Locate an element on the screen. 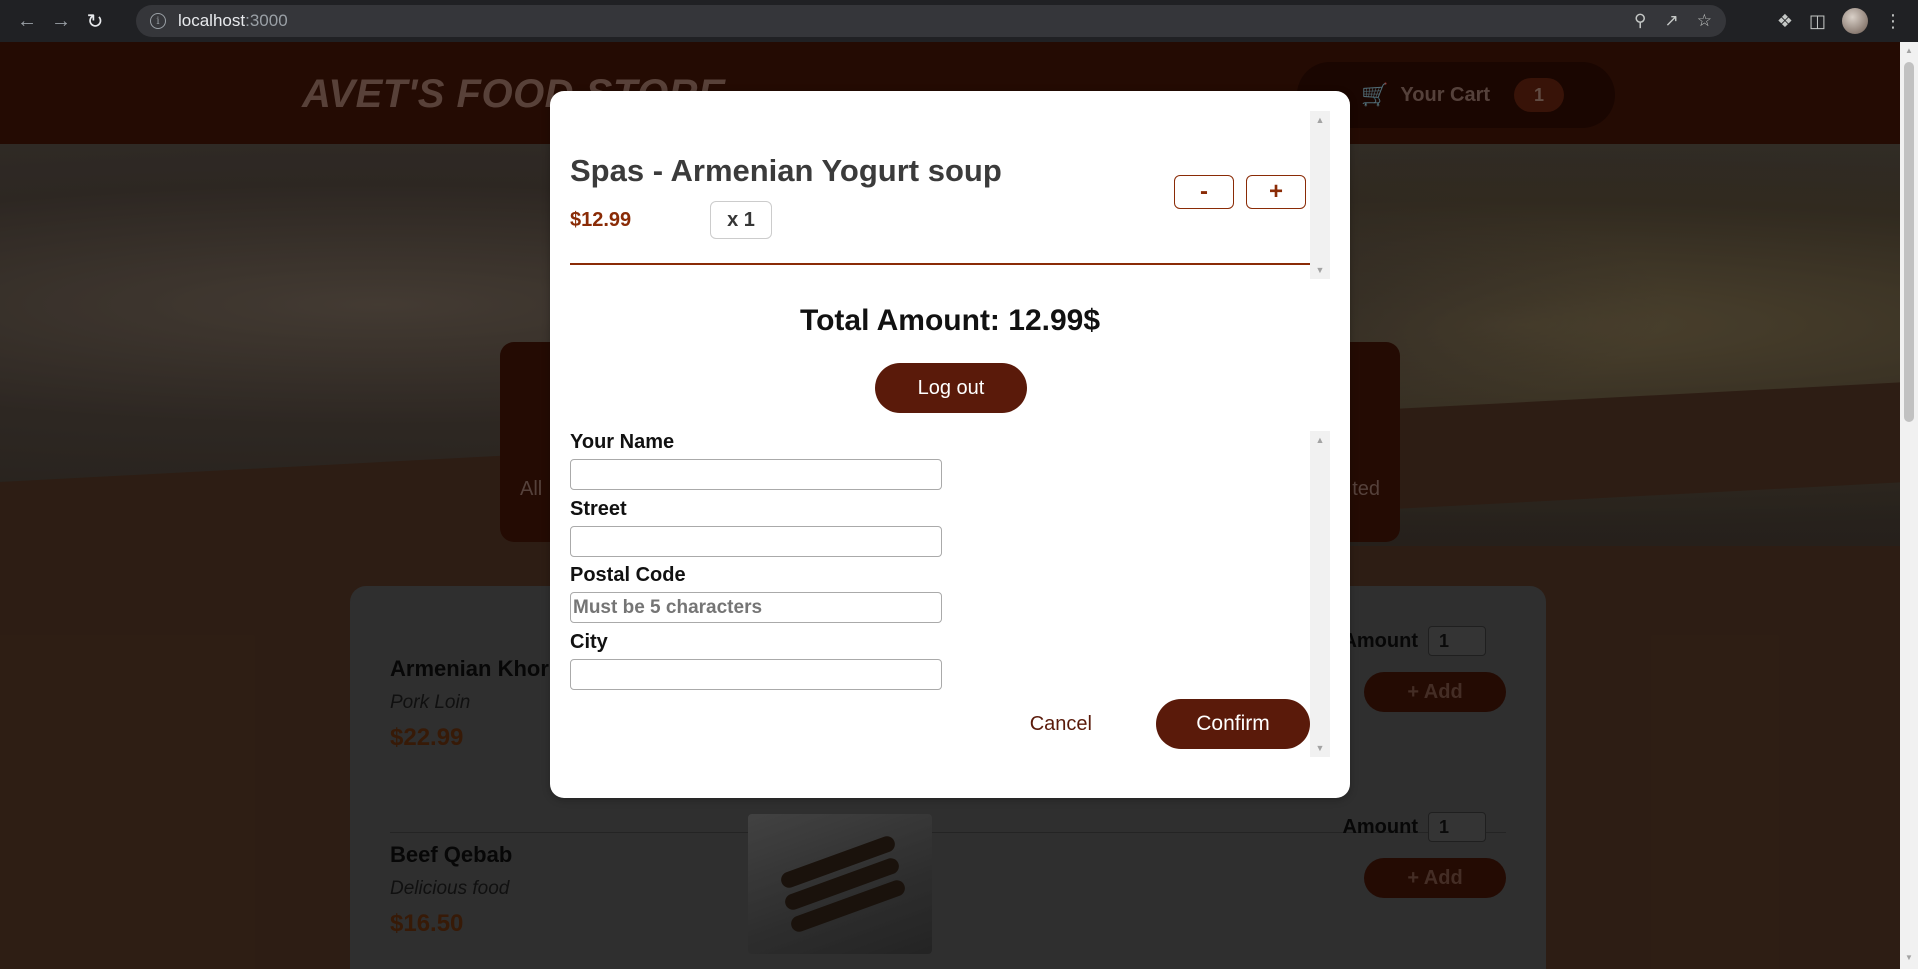  increment-button: + is located at coordinates (1276, 192).